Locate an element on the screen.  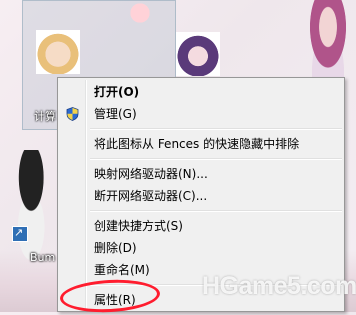
desktop-icon-label: 计算 is located at coordinates (45, 116).